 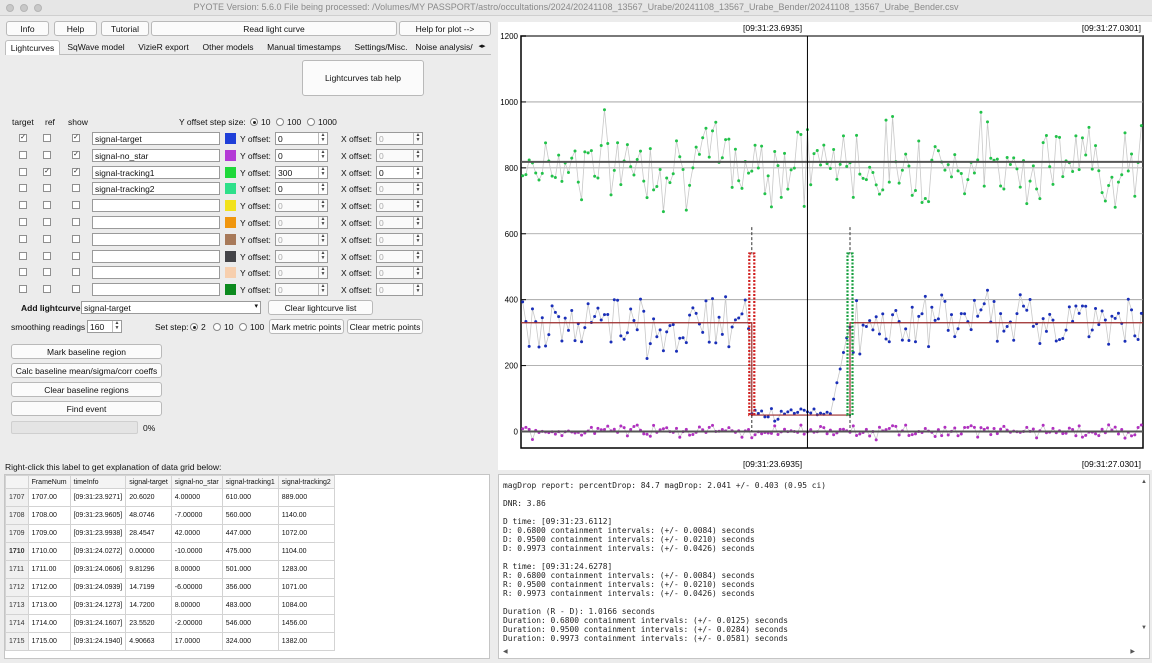 I want to click on grid-cell: 9.81296, so click(x=148, y=569).